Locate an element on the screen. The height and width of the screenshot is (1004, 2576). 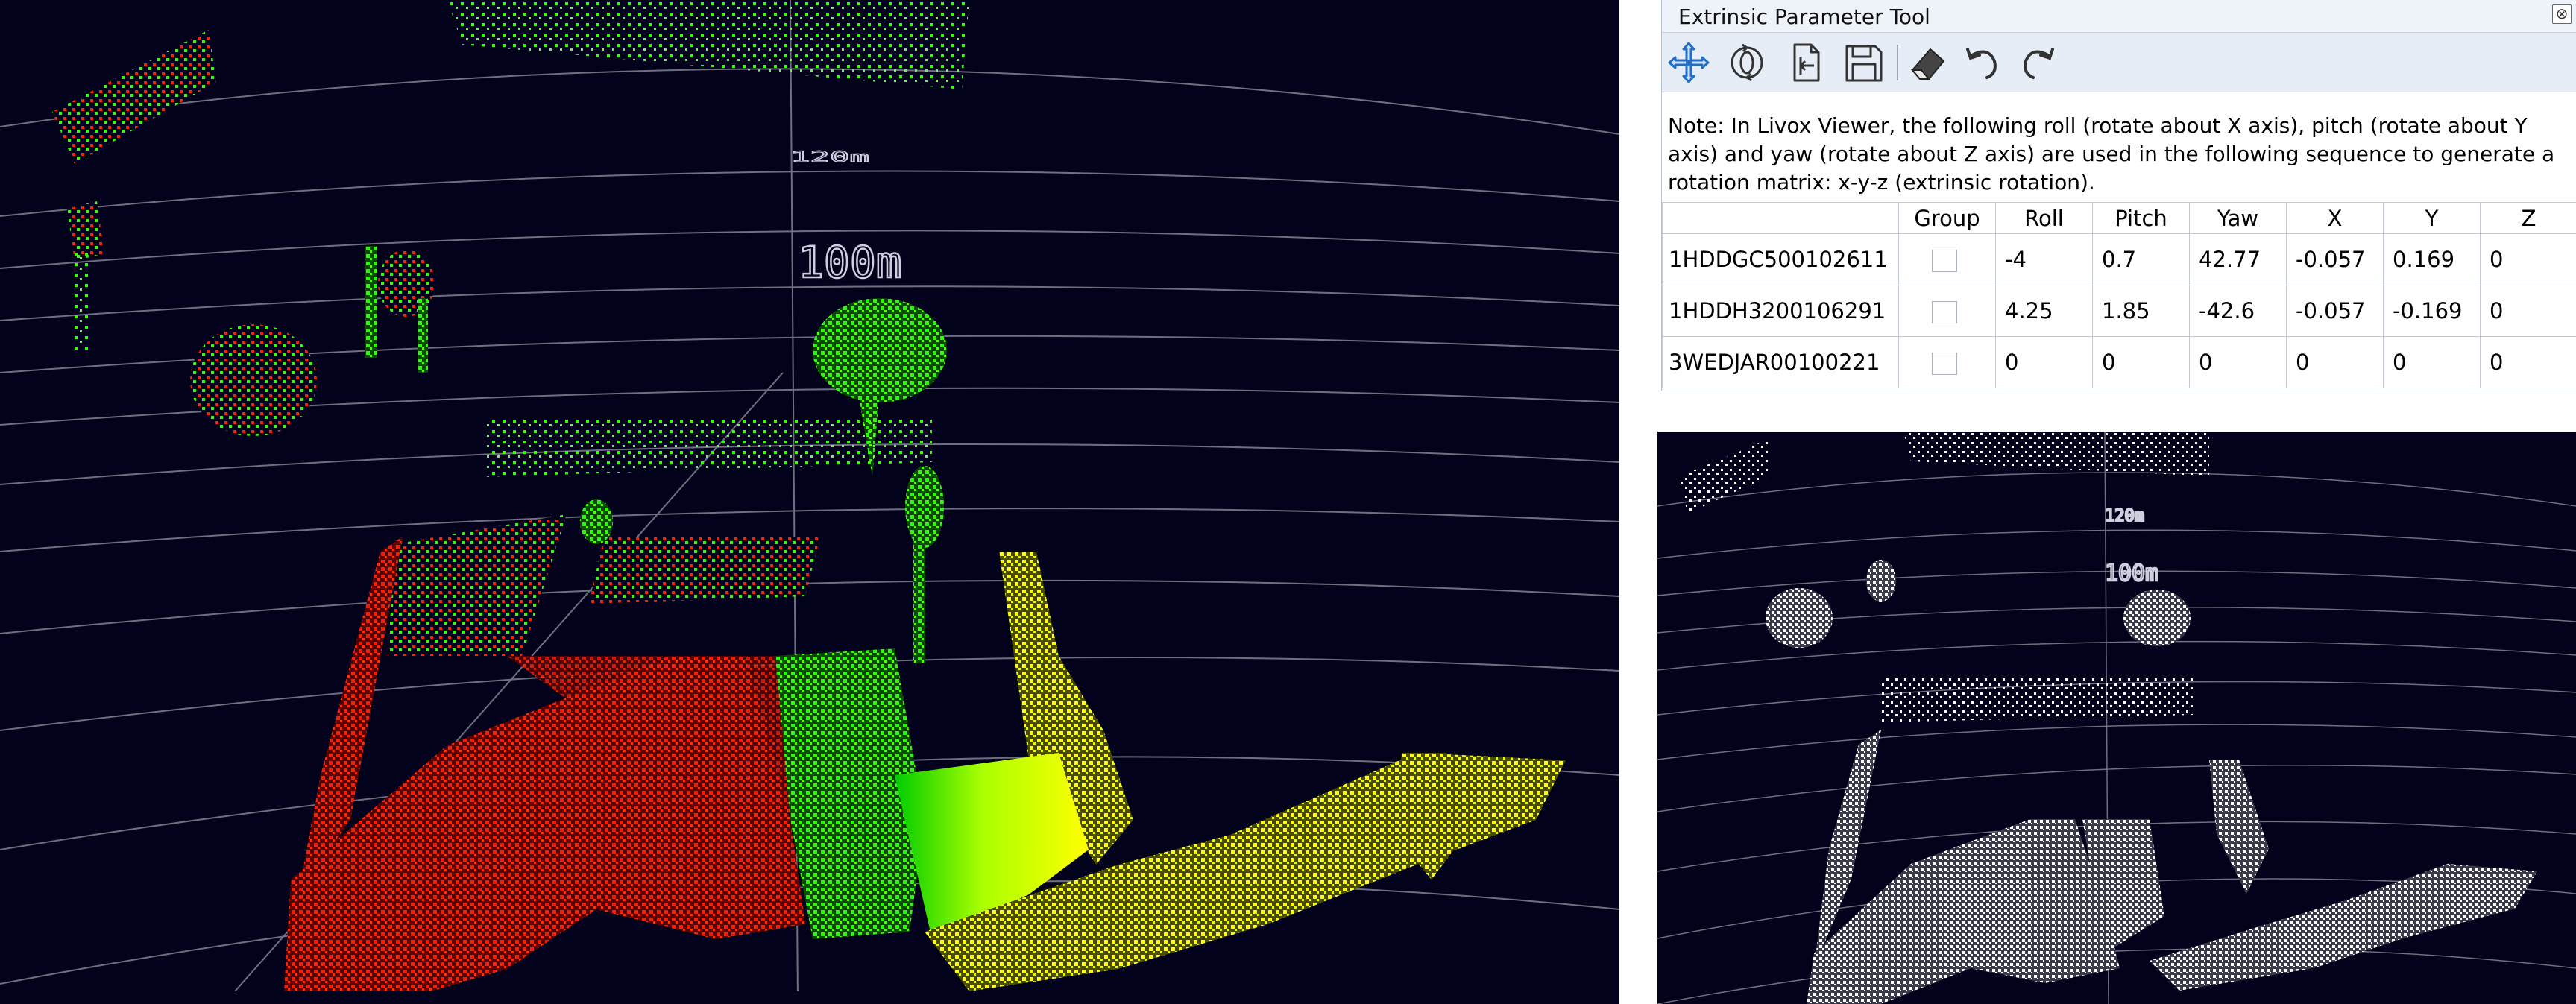
redo-button is located at coordinates (2039, 62).